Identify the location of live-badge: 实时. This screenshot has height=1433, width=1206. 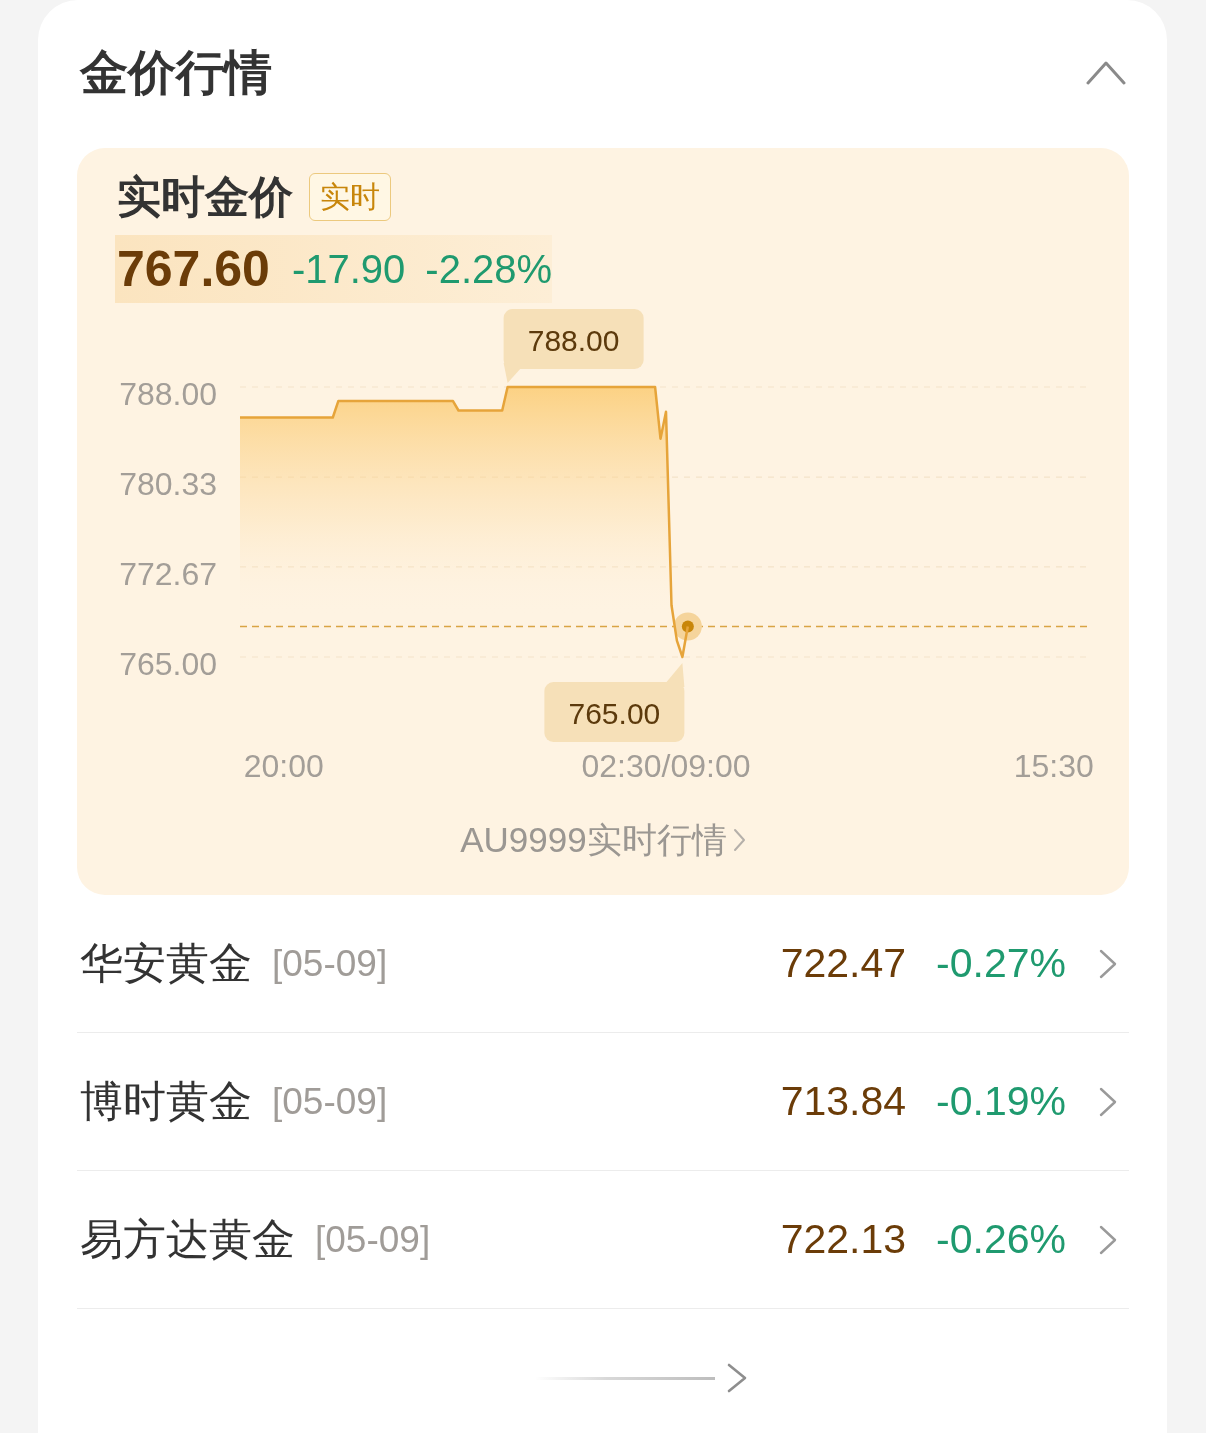
(350, 197).